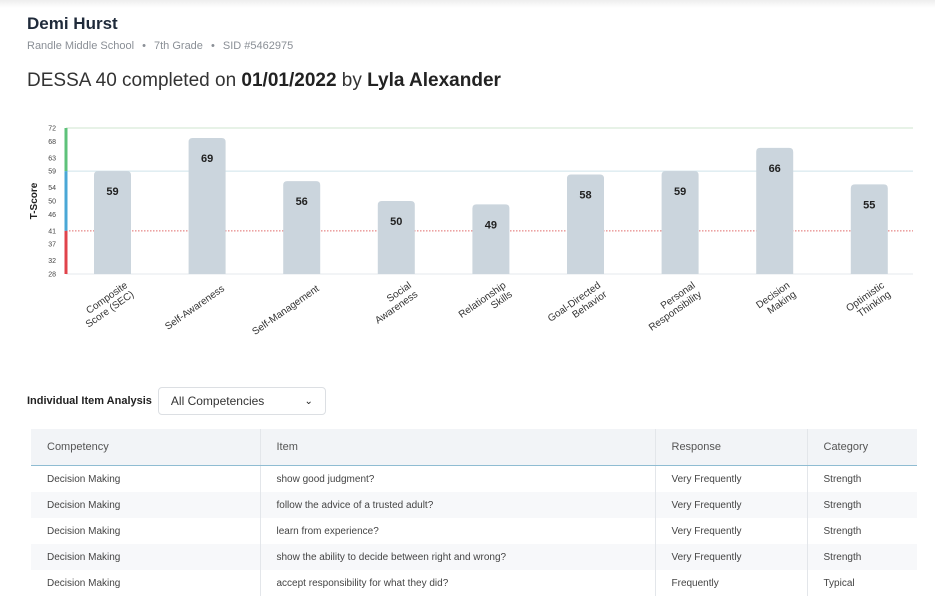 This screenshot has height=596, width=935. Describe the element at coordinates (457, 531) in the screenshot. I see `cell-item: learn from experience?` at that location.